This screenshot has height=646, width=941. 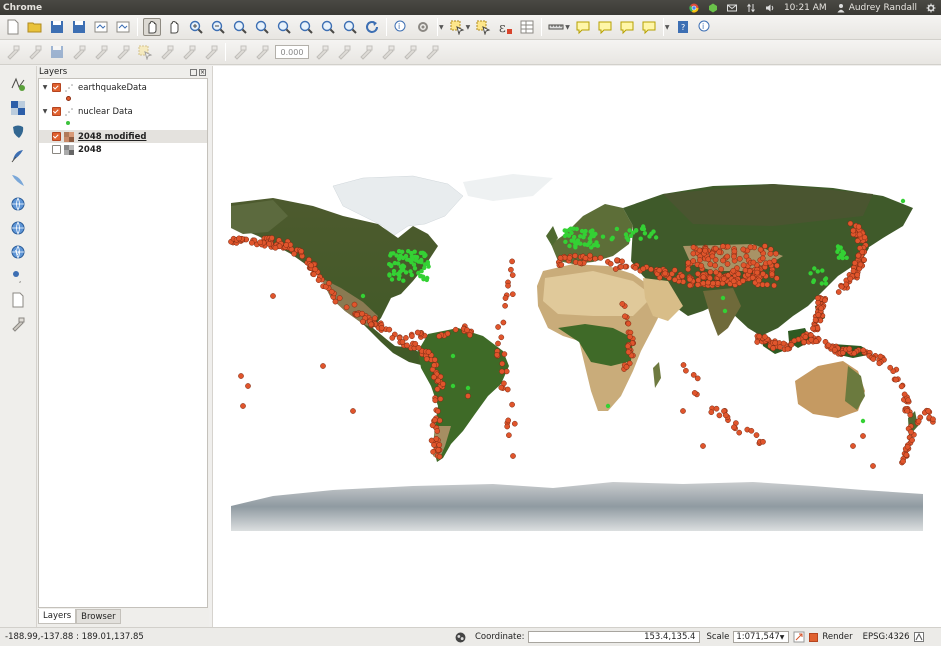 What do you see at coordinates (18, 155) in the screenshot?
I see `add-spatialite-layer-icon` at bounding box center [18, 155].